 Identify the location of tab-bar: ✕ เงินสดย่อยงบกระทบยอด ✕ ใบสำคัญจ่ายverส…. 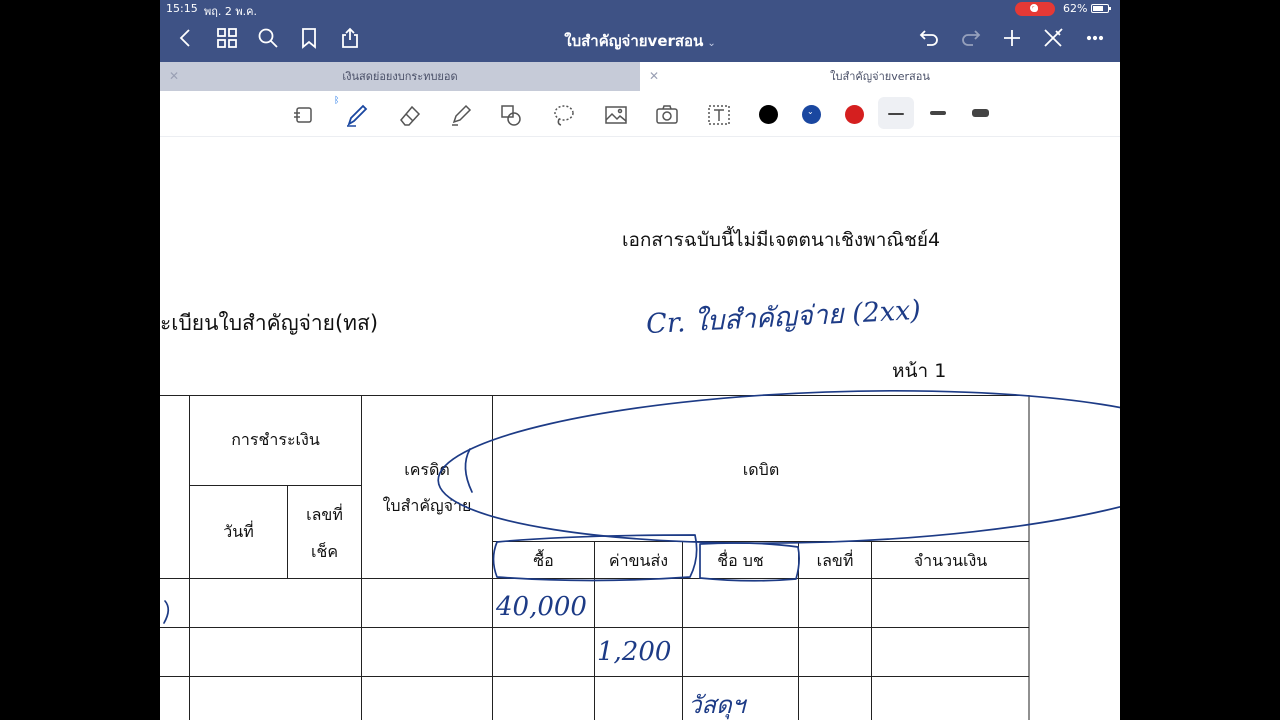
(640, 76).